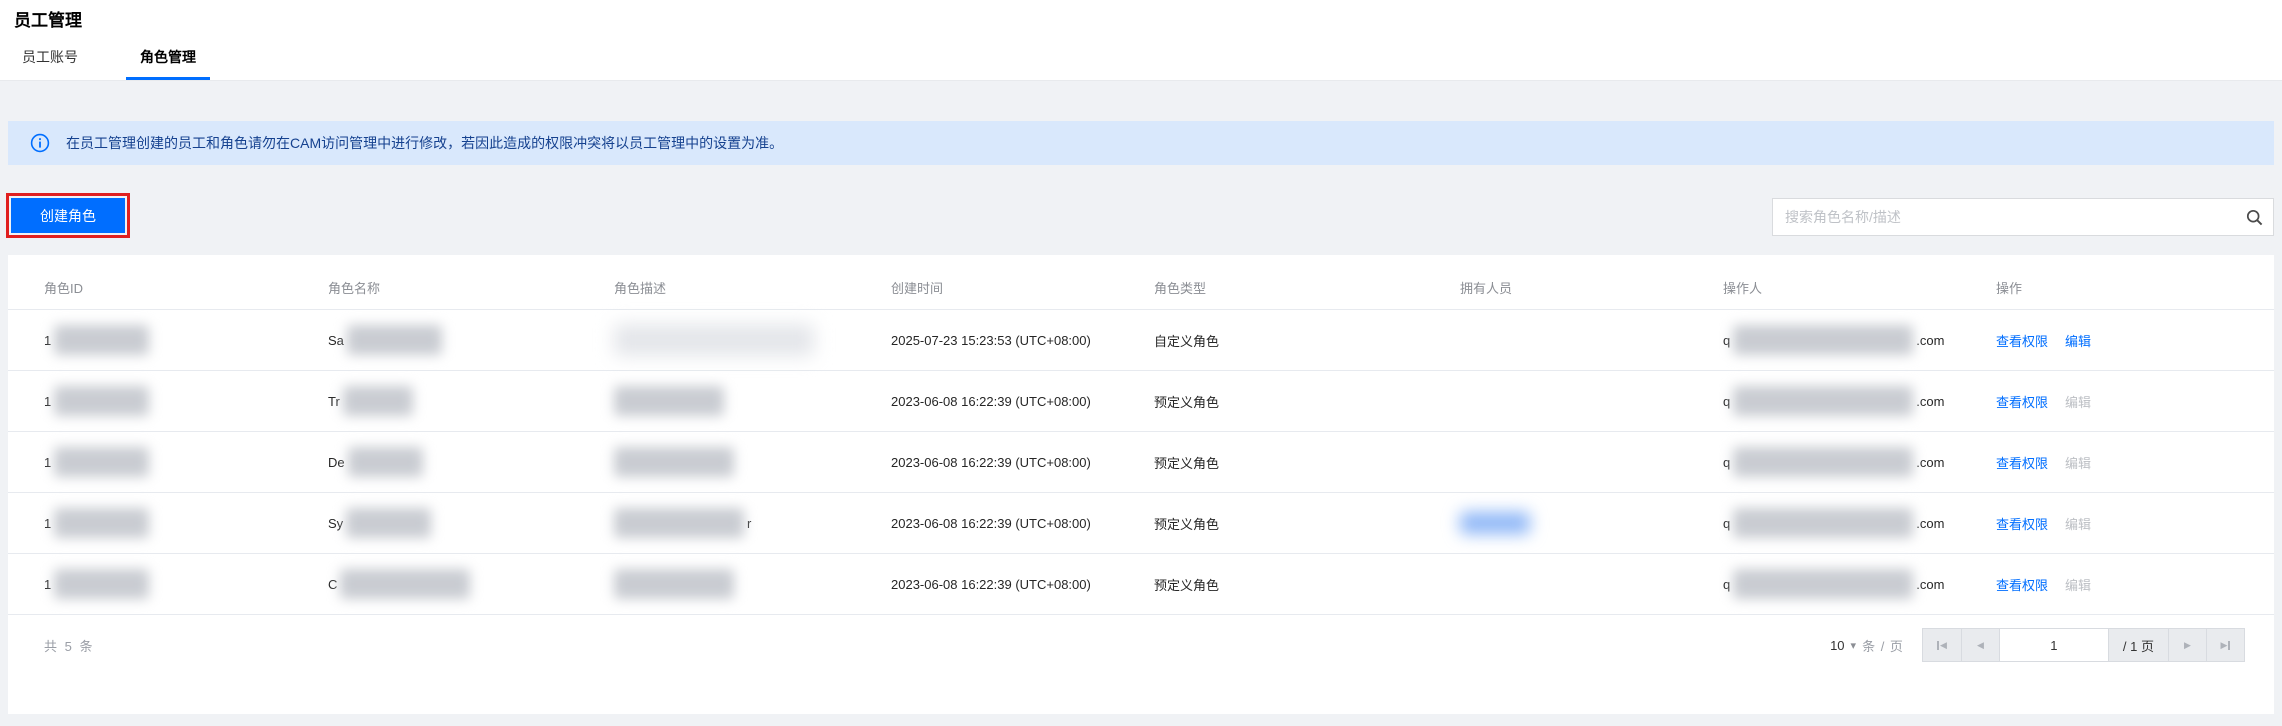 The width and height of the screenshot is (2282, 726). I want to click on column-header: 角色ID, so click(64, 288).